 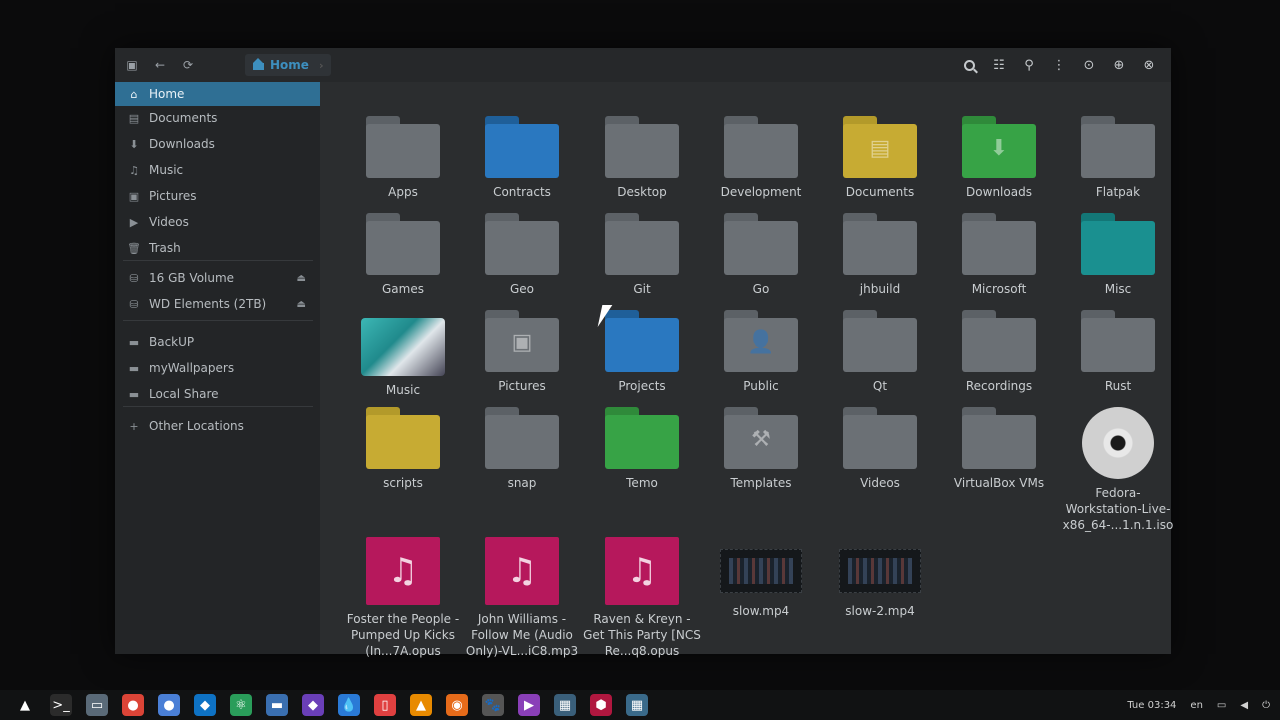 I want to click on video-thumbnail, so click(x=880, y=571).